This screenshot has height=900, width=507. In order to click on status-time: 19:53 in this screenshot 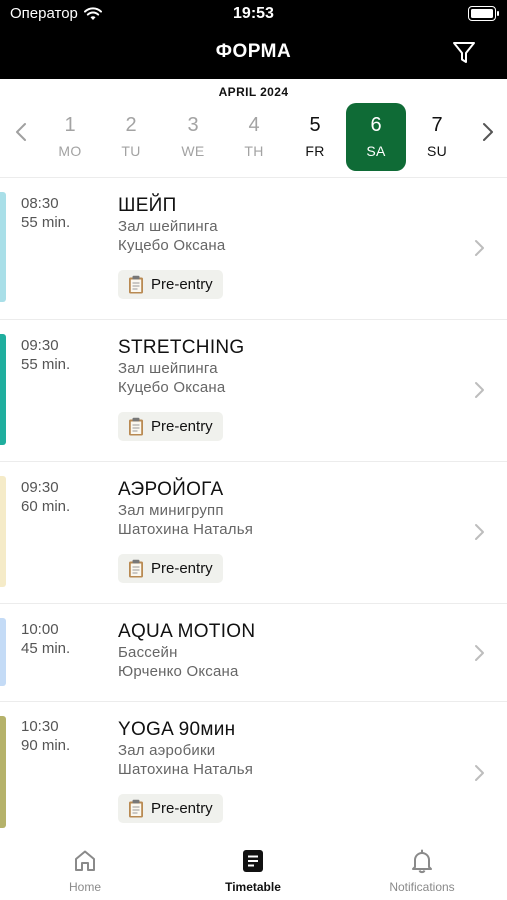, I will do `click(253, 13)`.